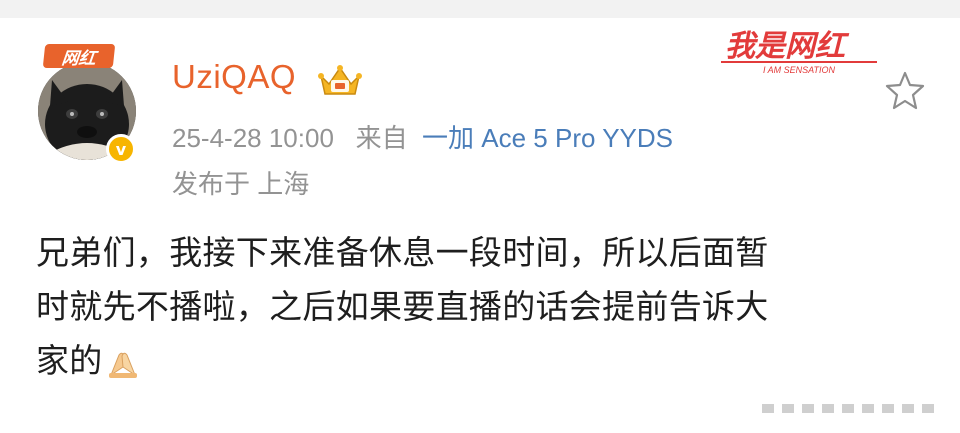 Image resolution: width=960 pixels, height=433 pixels. Describe the element at coordinates (234, 77) in the screenshot. I see `username: UziQAQ` at that location.